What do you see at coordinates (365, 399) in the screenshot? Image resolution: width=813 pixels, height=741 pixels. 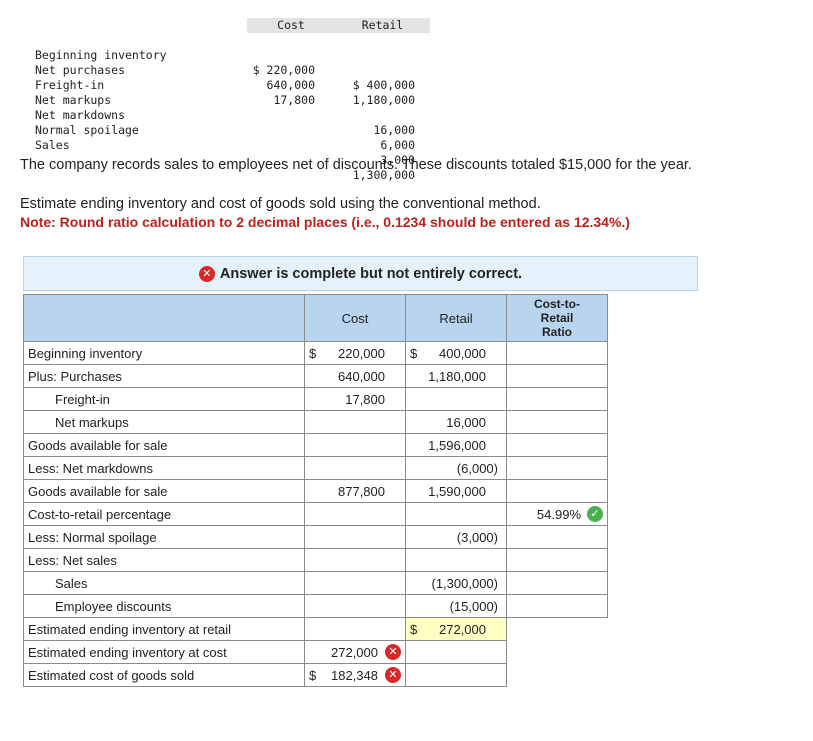 I see `cost-value: 17,800` at bounding box center [365, 399].